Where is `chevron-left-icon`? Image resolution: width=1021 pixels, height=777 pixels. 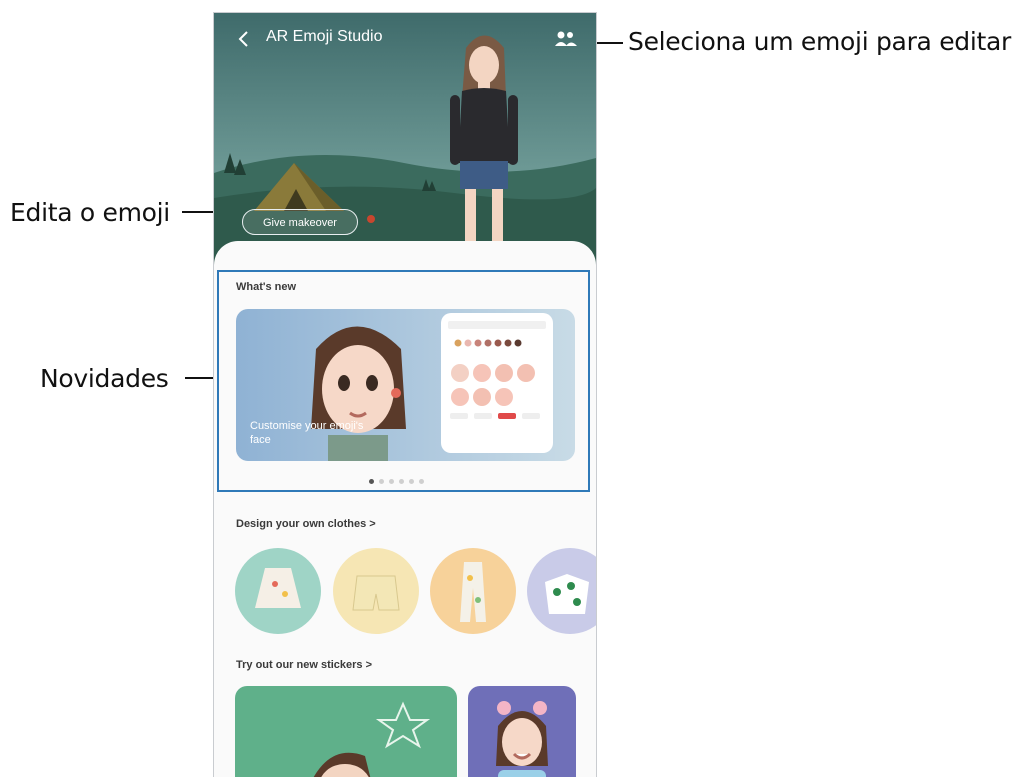
chevron-left-icon is located at coordinates (243, 39).